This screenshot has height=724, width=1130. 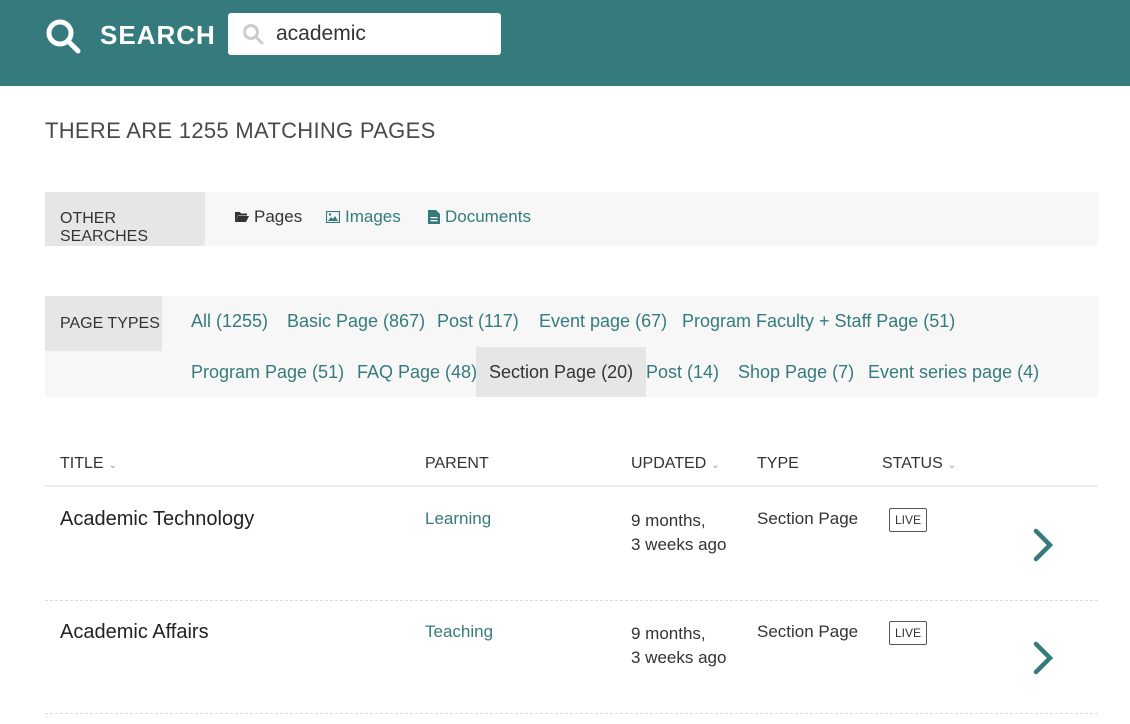 I want to click on page-type-event-page: Event page (67), so click(x=603, y=321).